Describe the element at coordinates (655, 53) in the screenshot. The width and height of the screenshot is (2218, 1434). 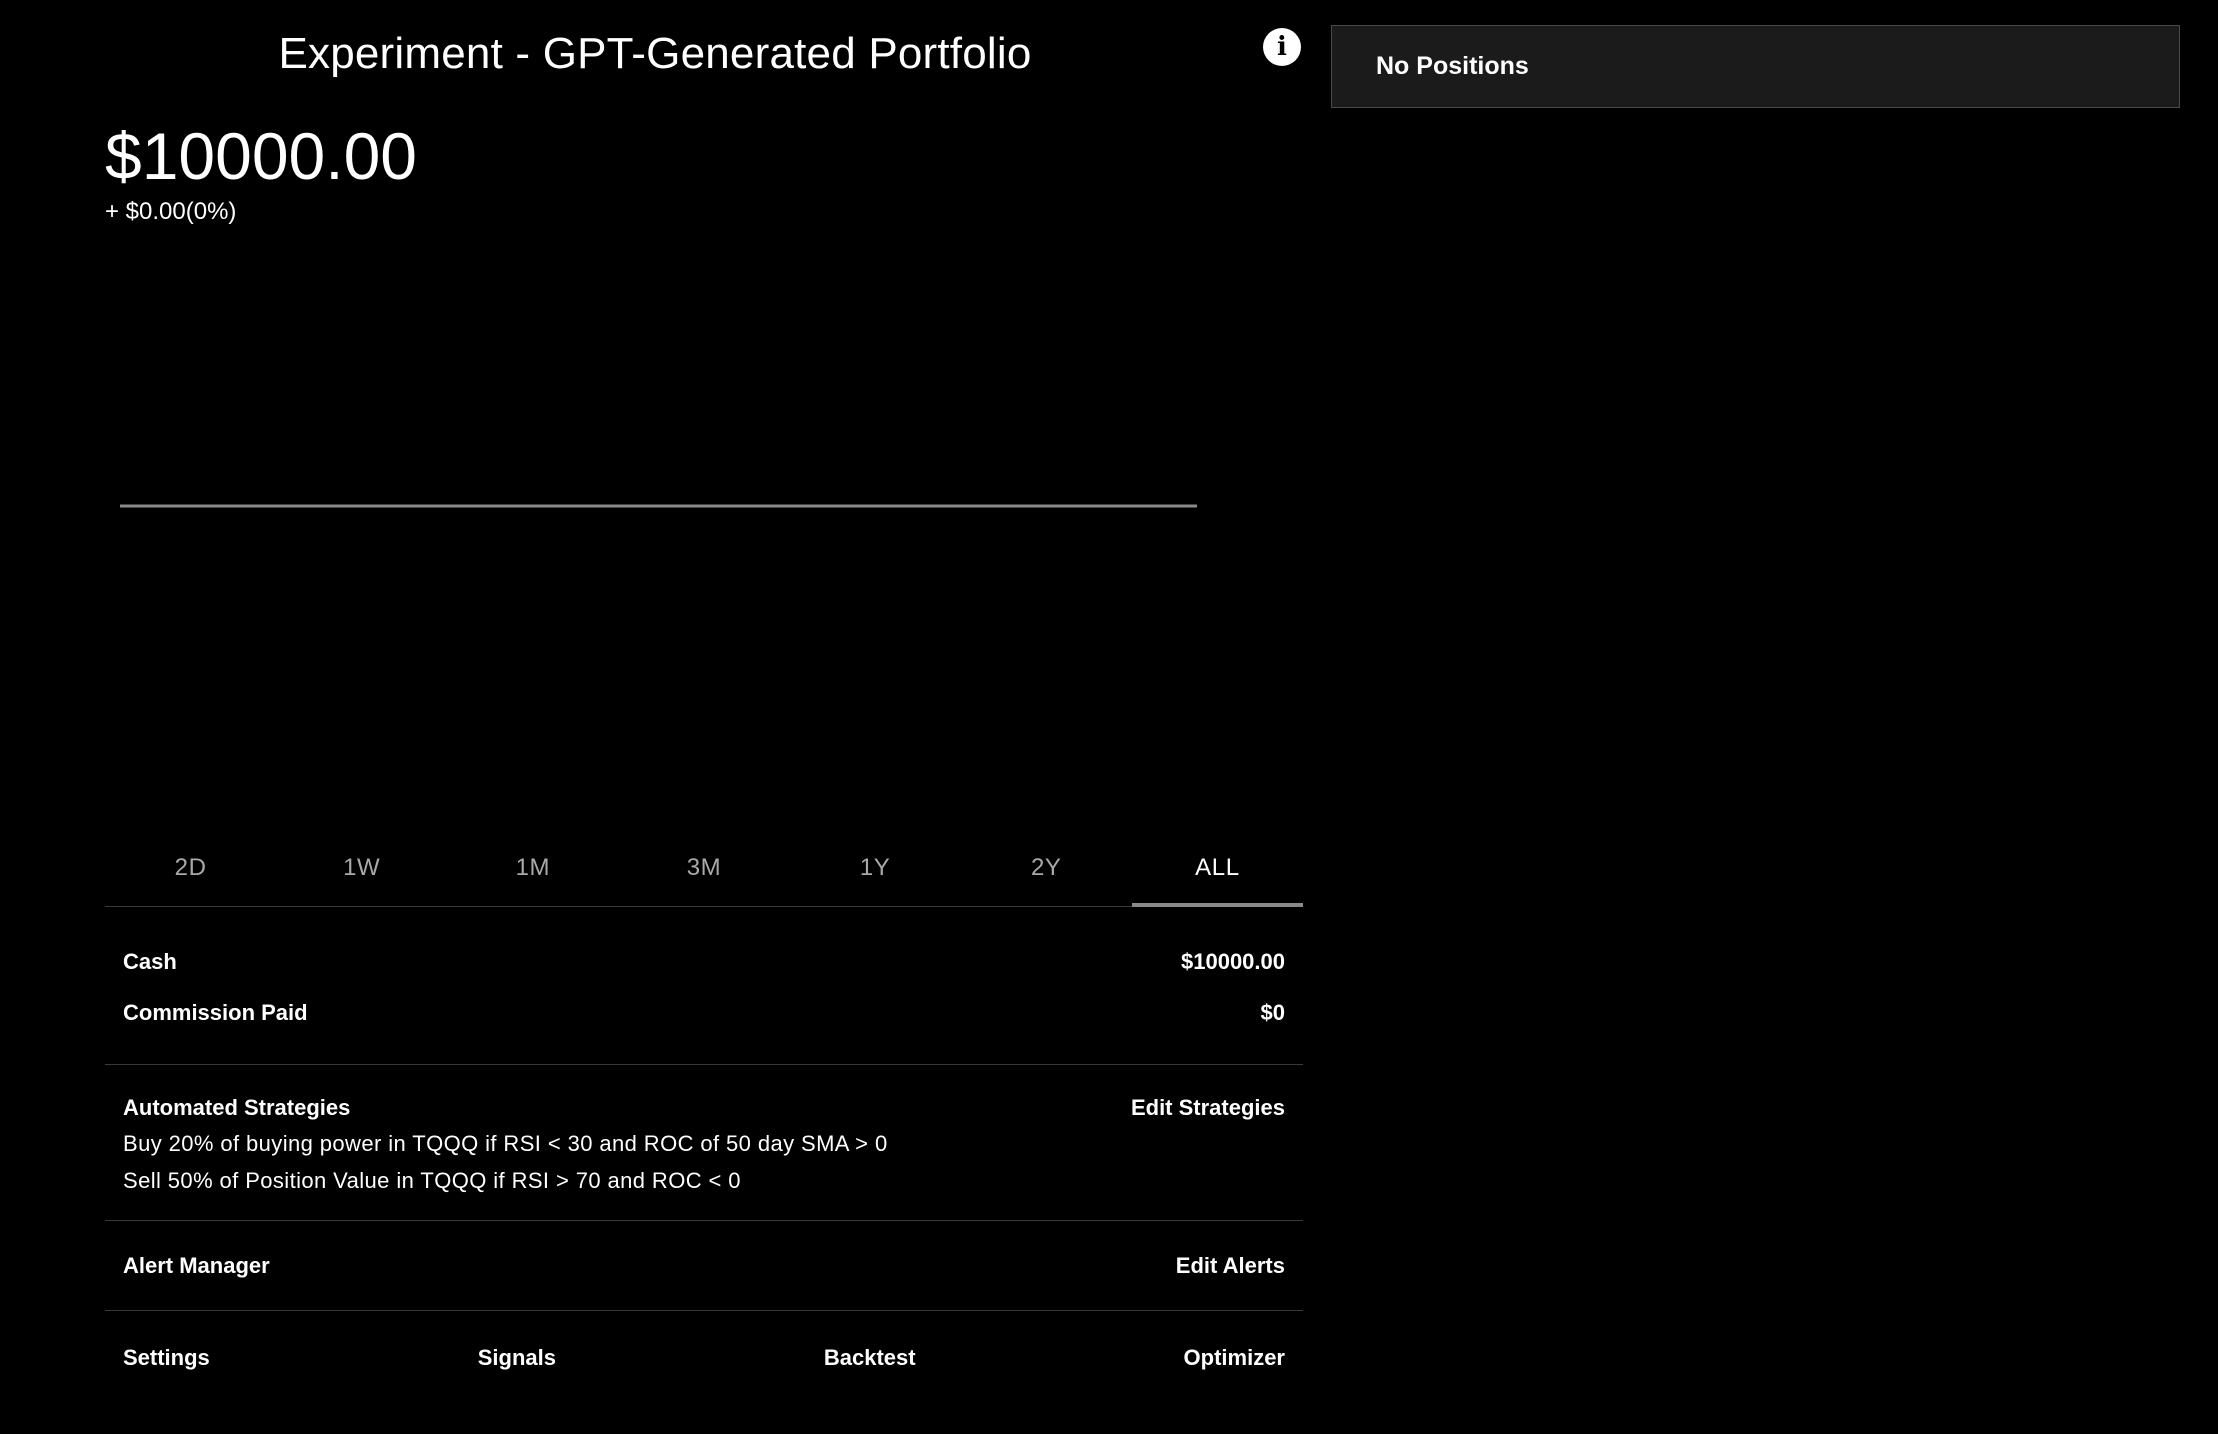
I see `page-title: Experiment - GPT-Generated Portfolio` at that location.